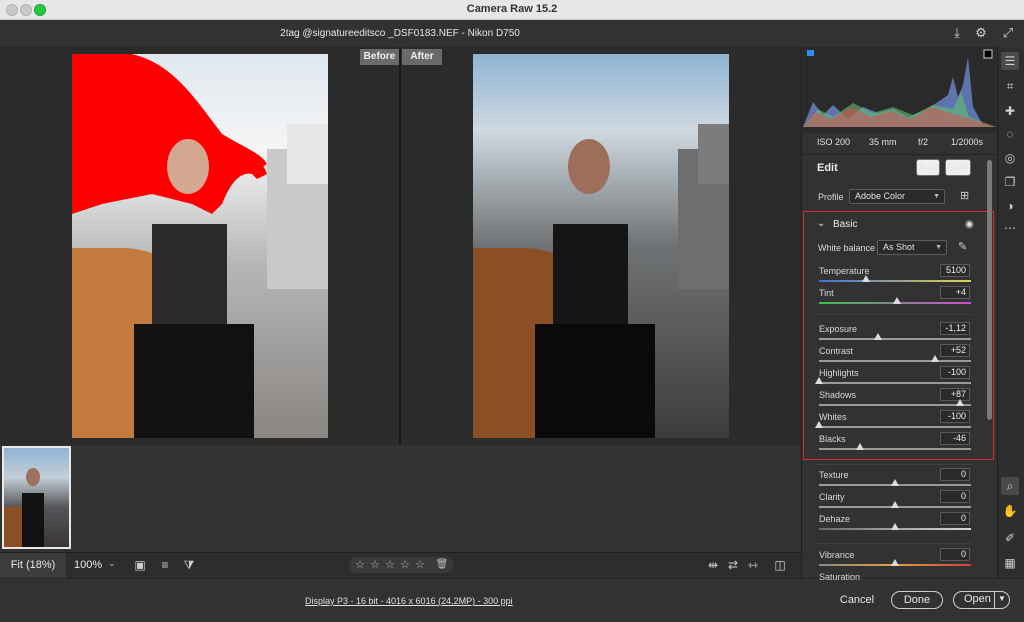 Image resolution: width=1024 pixels, height=622 pixels. Describe the element at coordinates (894, 334) in the screenshot. I see `exposure-slider: Exposure -1,12` at that location.